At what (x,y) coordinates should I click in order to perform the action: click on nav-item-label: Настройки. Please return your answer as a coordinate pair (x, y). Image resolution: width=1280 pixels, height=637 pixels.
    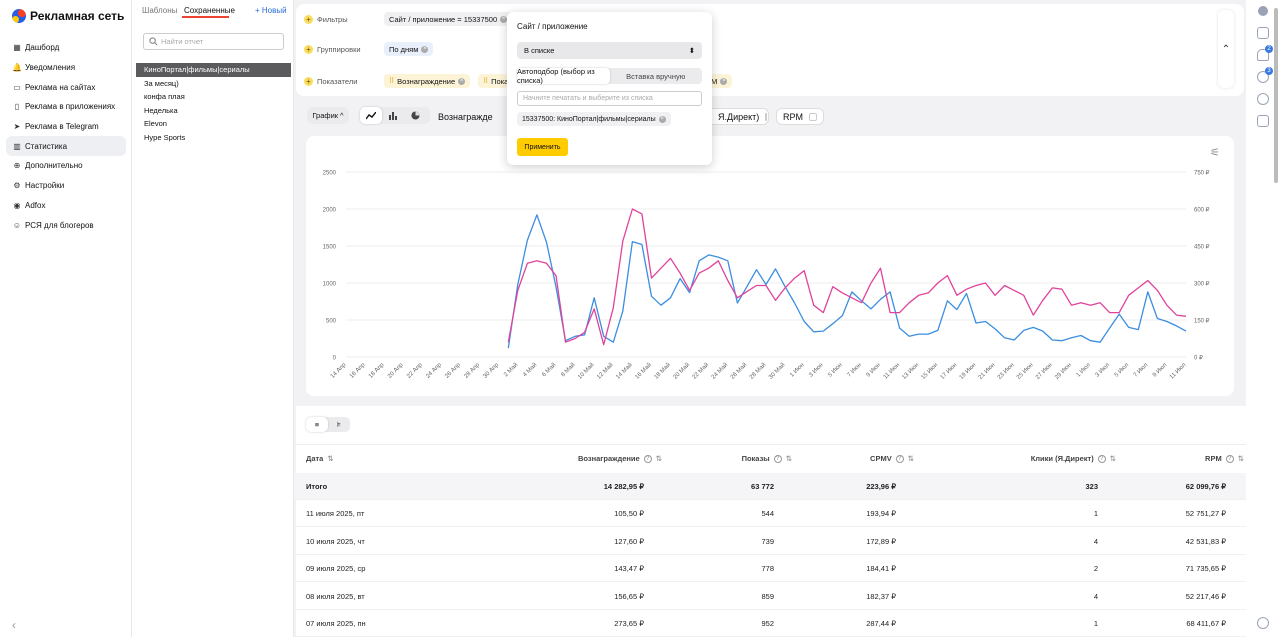
    Looking at the image, I should click on (45, 186).